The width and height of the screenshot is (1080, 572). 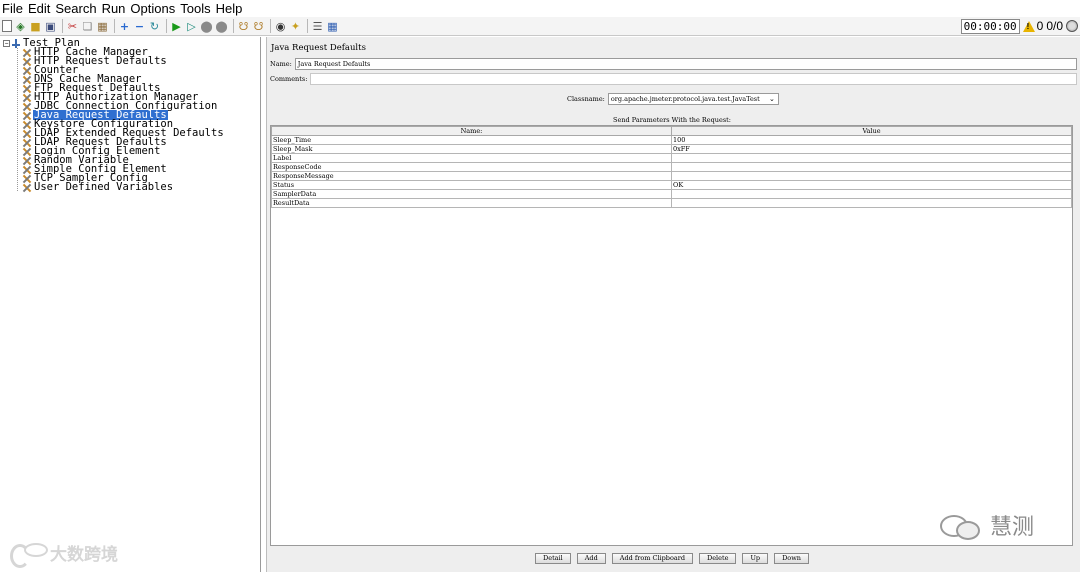 I want to click on thread-count: 0/0, so click(x=1054, y=26).